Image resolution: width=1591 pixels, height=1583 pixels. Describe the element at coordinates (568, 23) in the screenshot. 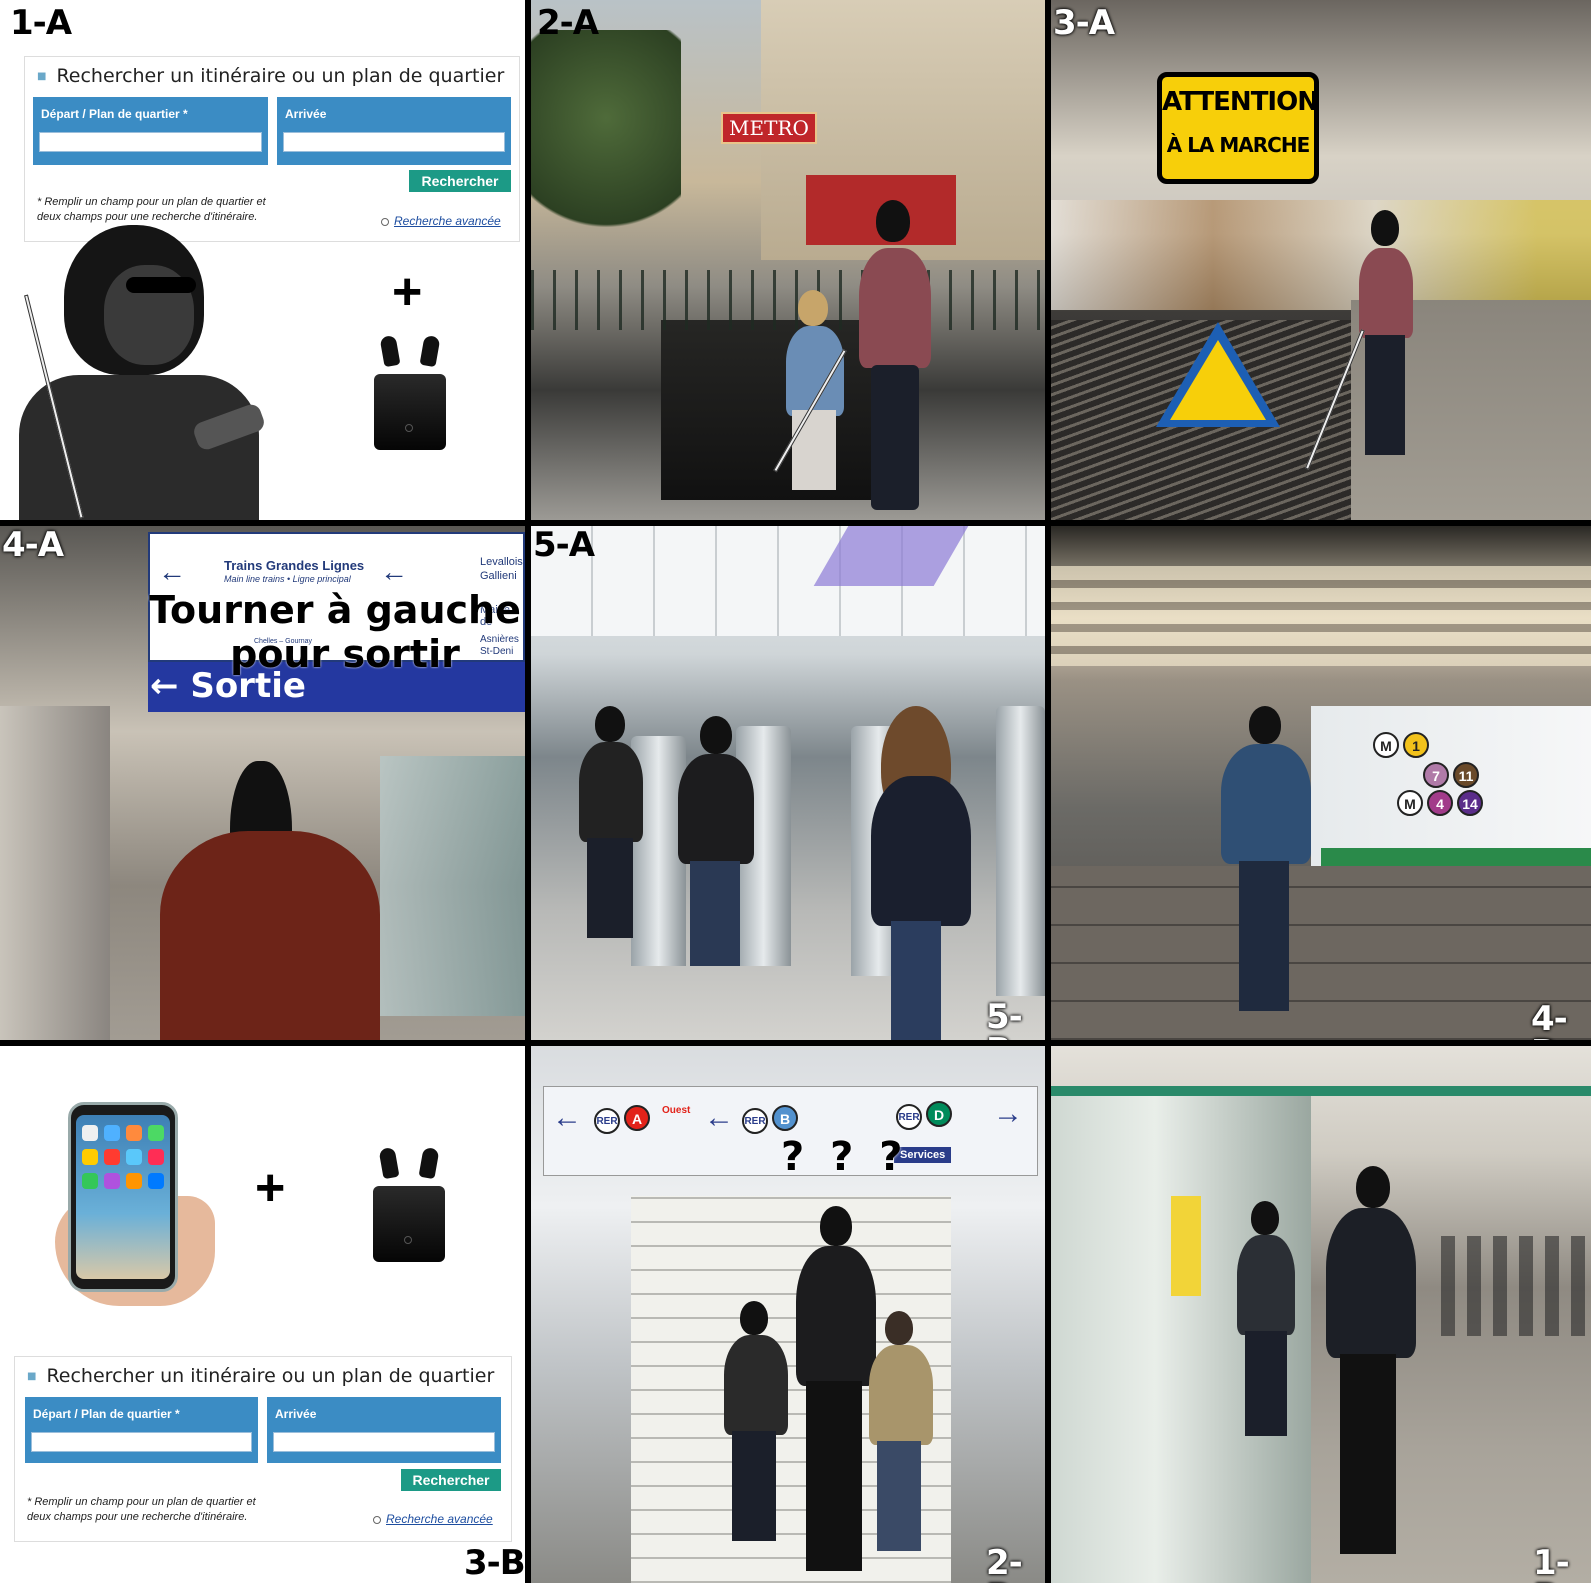

I see `panel-tag: 2-A` at that location.